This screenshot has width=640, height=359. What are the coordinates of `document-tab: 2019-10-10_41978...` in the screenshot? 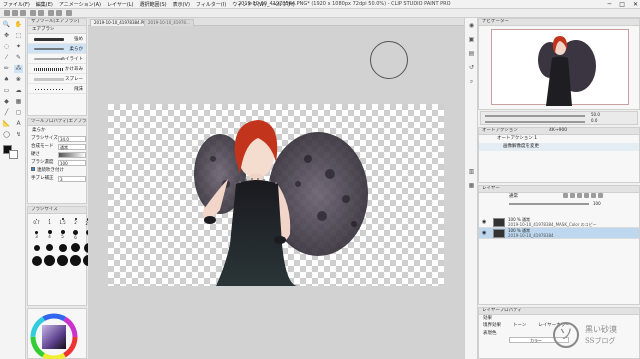 It's located at (169, 22).